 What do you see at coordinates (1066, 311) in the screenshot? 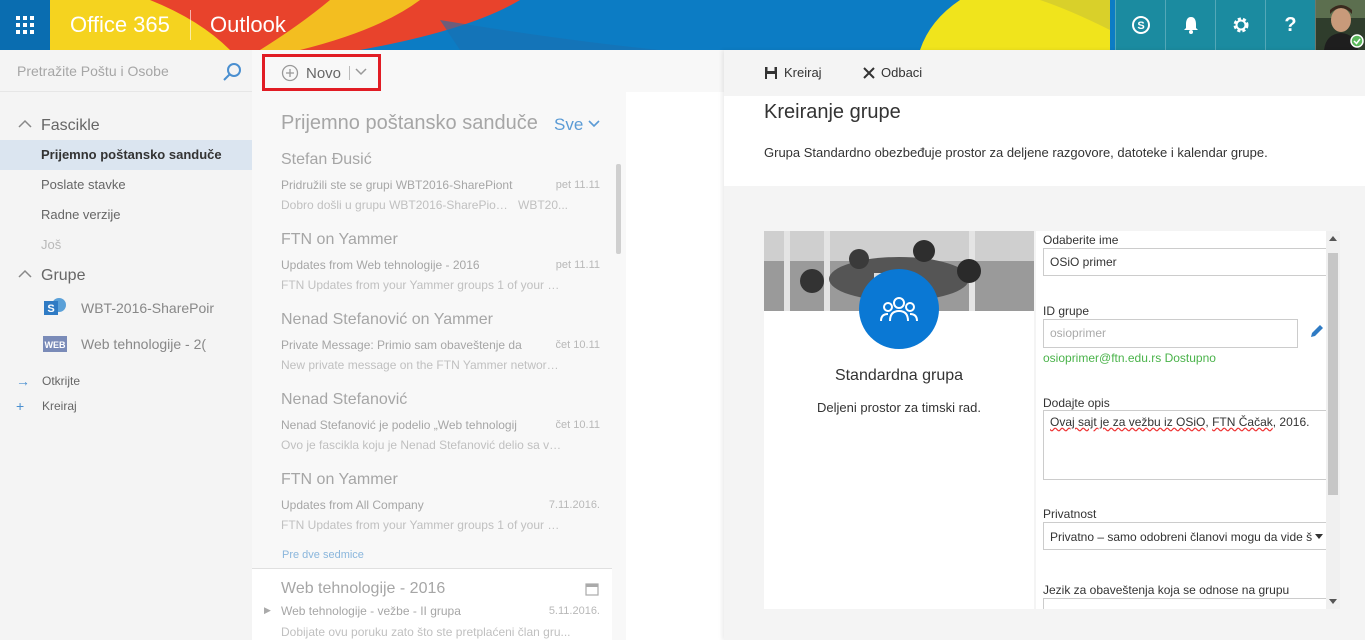
I see `group-id-label: ID grupe` at bounding box center [1066, 311].